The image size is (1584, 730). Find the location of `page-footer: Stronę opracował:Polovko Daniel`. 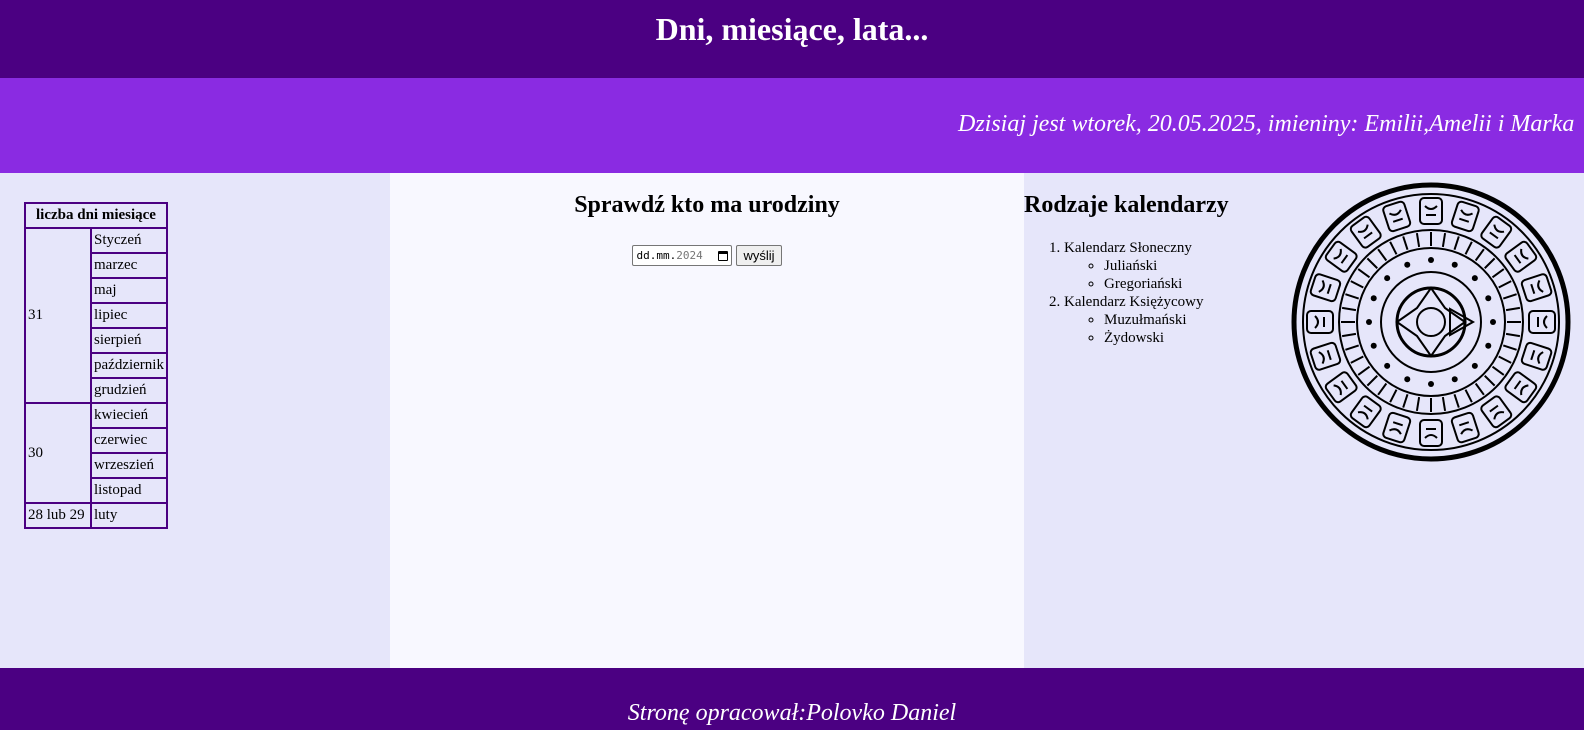

page-footer: Stronę opracował:Polovko Daniel is located at coordinates (792, 699).